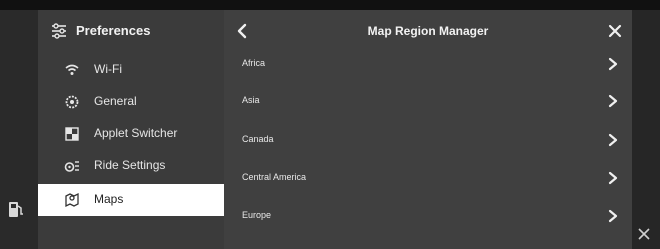 Image resolution: width=660 pixels, height=249 pixels. I want to click on sidebar-item-label: General, so click(115, 101).